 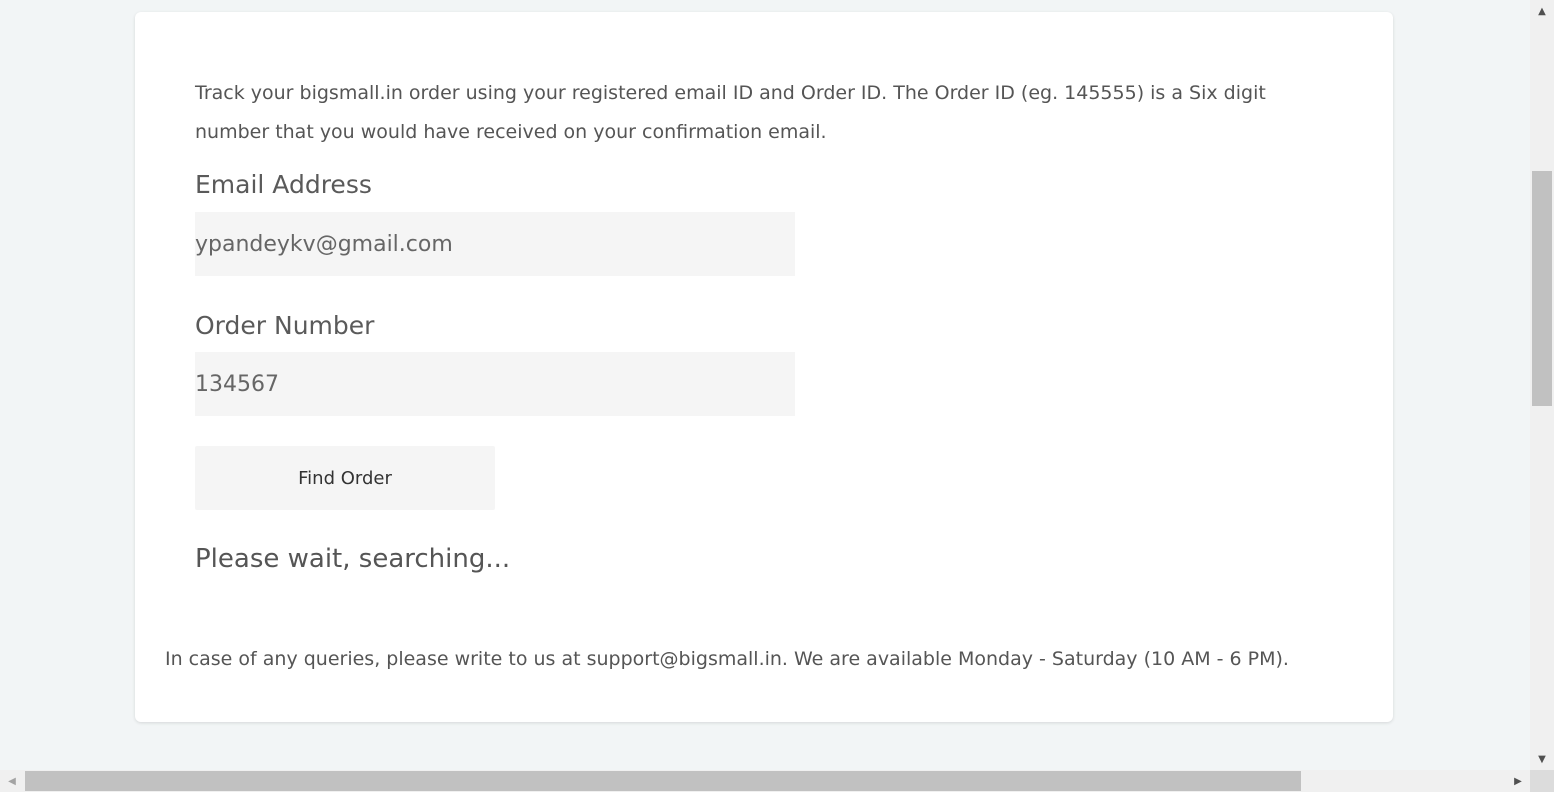 I want to click on horizontal-scrollbar: ◀ ▶, so click(x=765, y=781).